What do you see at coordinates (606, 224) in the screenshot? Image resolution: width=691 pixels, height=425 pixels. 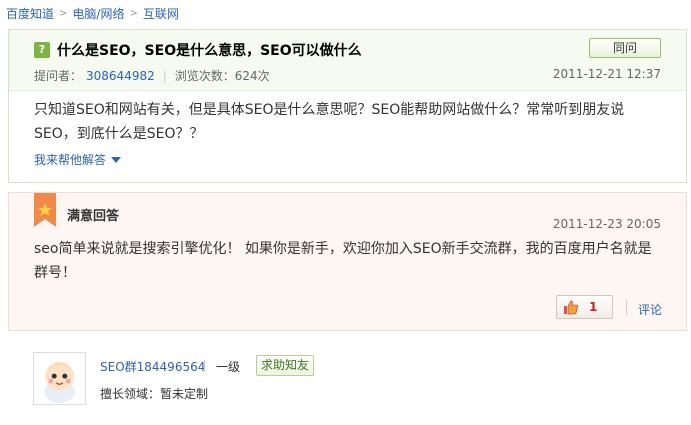 I see `answer-timestamp: 2011-12-23 20:05` at bounding box center [606, 224].